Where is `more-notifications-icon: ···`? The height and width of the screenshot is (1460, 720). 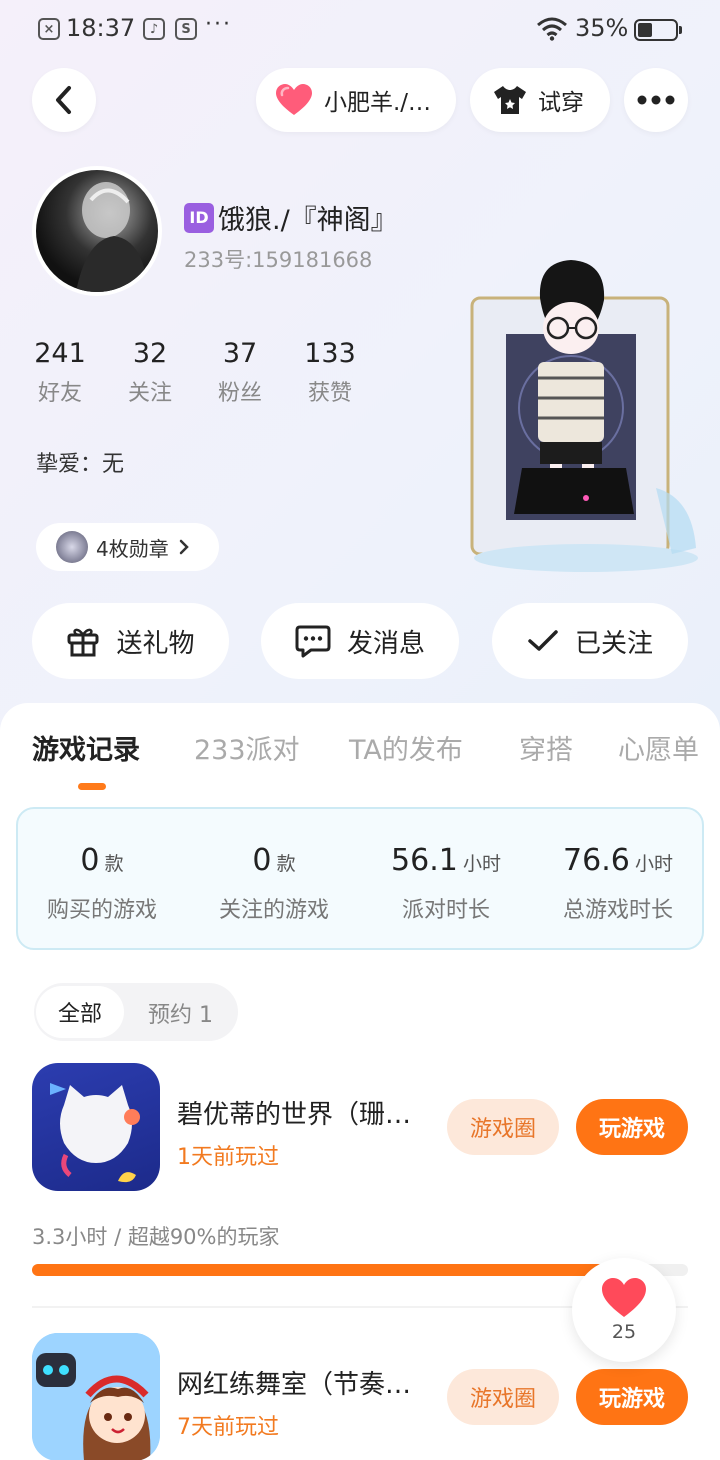 more-notifications-icon: ··· is located at coordinates (218, 24).